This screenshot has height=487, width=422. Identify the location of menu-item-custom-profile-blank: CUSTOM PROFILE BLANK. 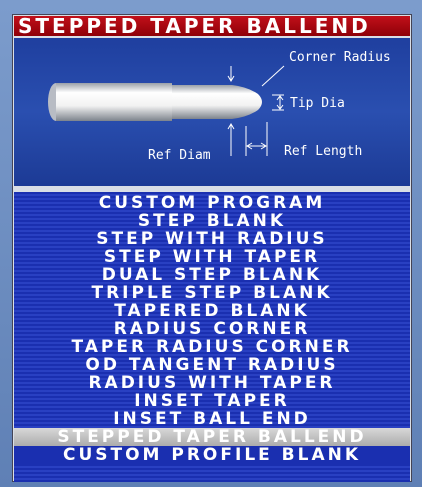
(212, 455).